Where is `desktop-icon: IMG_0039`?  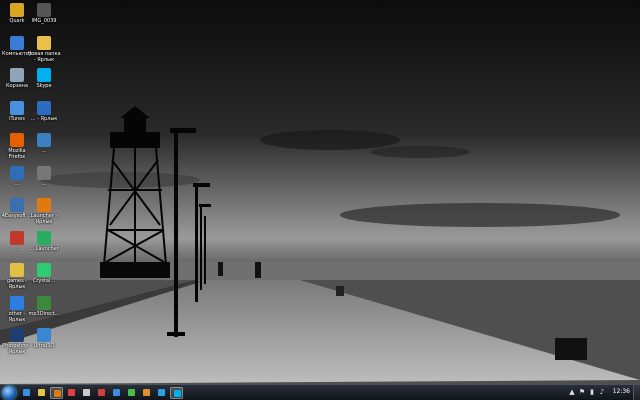
desktop-icon: IMG_0039 is located at coordinates (44, 13).